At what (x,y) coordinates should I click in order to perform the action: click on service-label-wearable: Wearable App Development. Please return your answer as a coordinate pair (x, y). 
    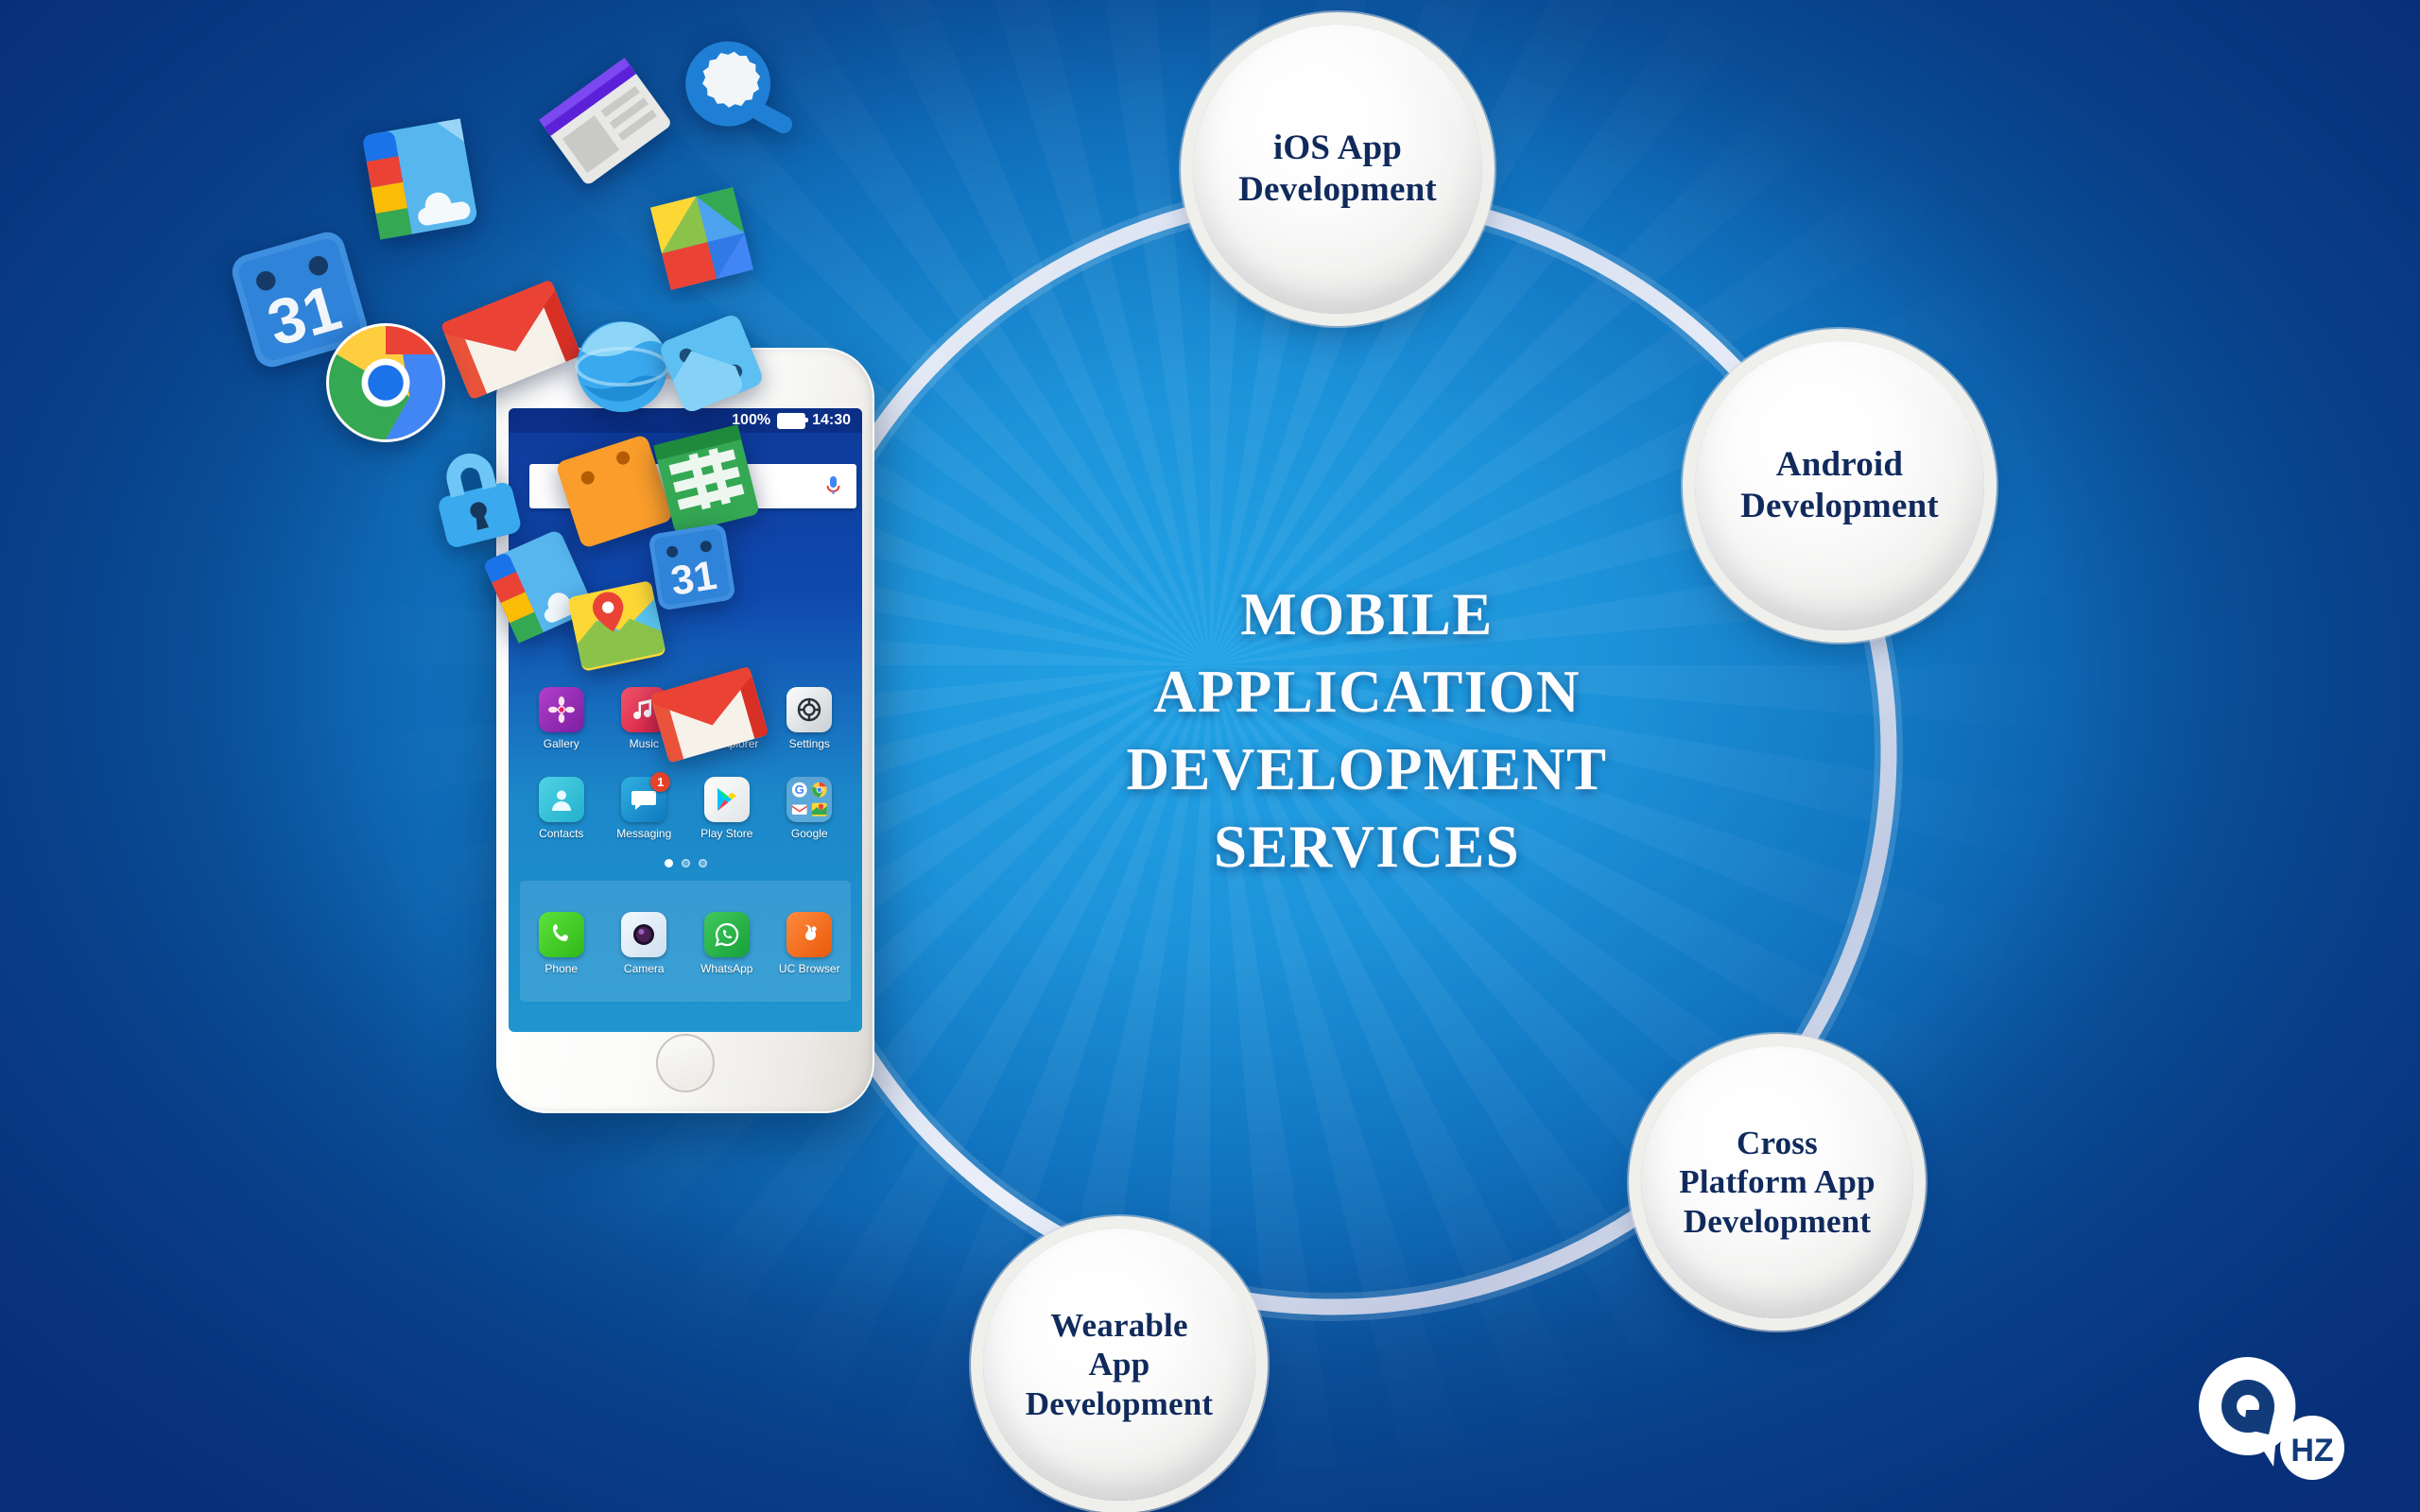
    Looking at the image, I should click on (1119, 1364).